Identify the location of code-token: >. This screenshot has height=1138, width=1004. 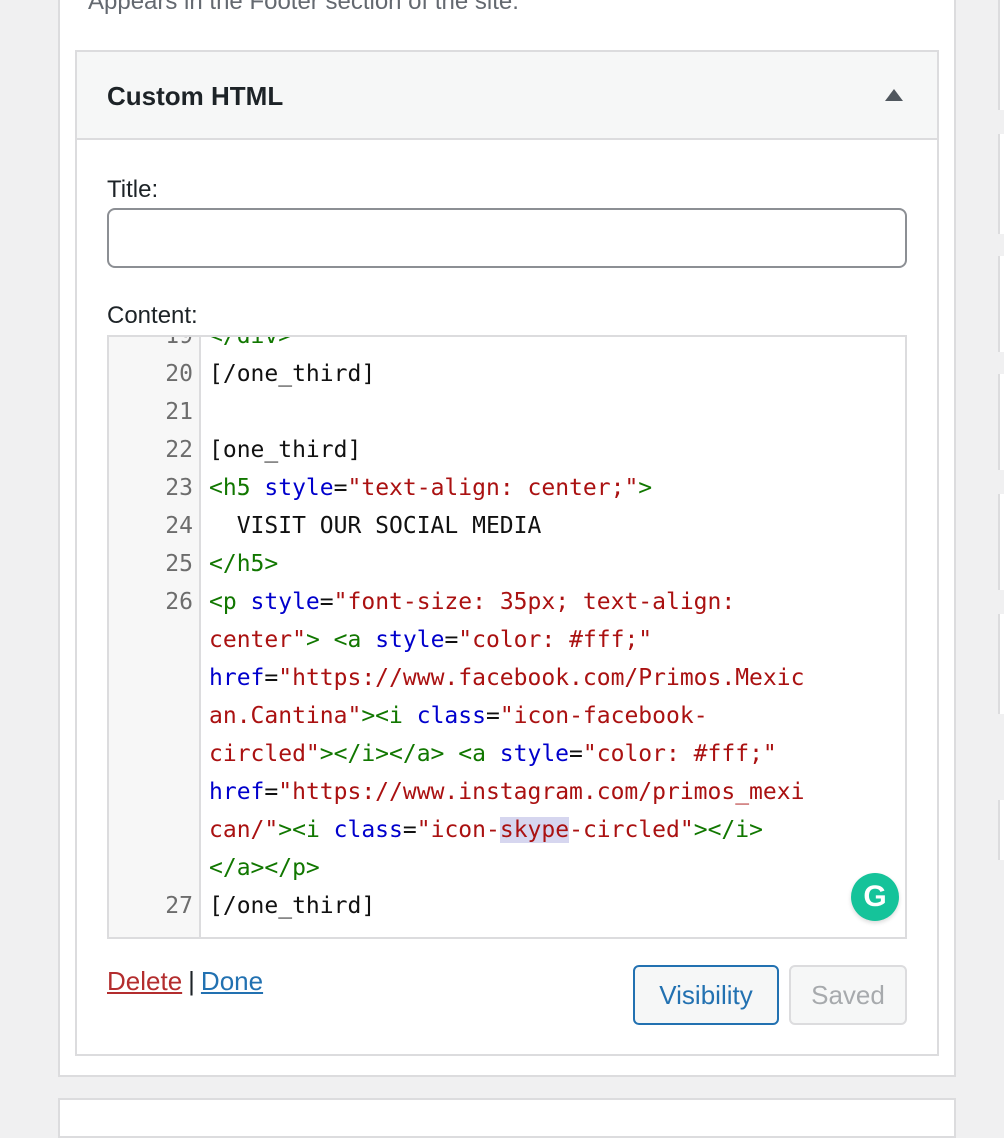
(645, 488).